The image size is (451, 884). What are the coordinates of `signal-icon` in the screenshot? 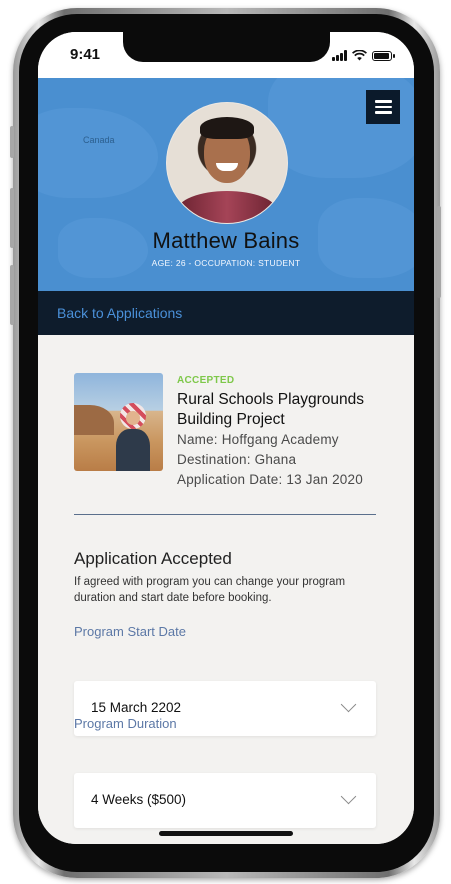 It's located at (339, 55).